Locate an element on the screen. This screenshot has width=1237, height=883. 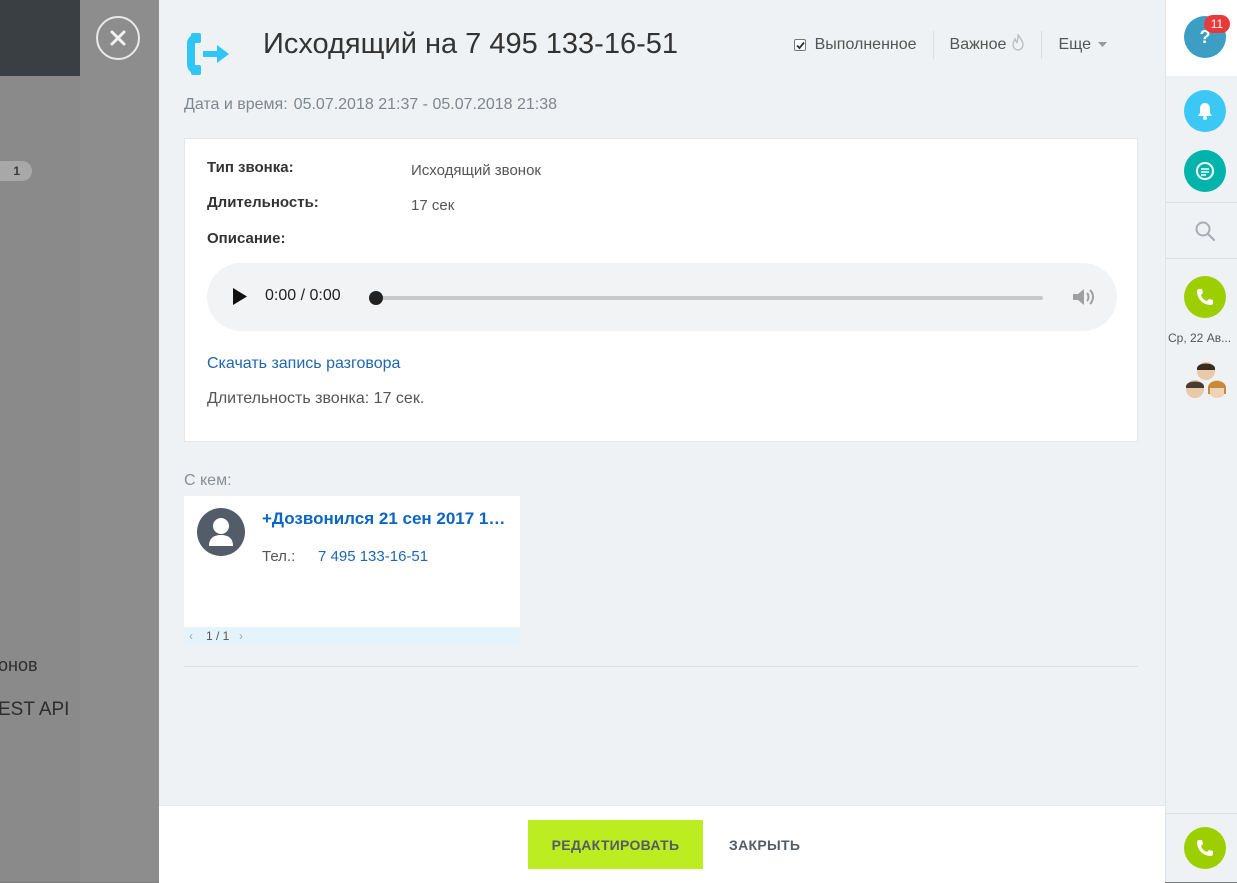
tel-value-link: 7 495 133-16-51 is located at coordinates (373, 556).